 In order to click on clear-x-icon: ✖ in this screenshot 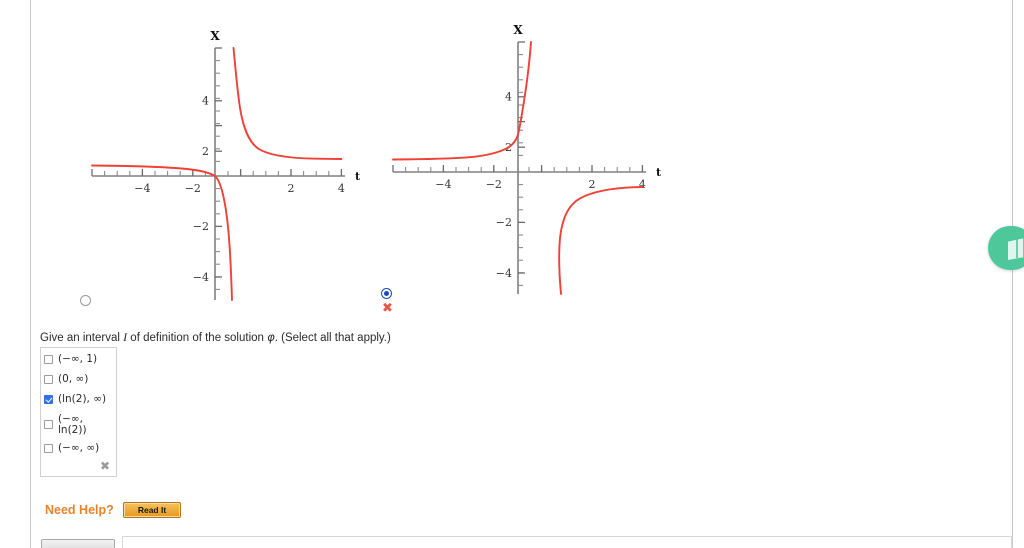, I will do `click(105, 466)`.